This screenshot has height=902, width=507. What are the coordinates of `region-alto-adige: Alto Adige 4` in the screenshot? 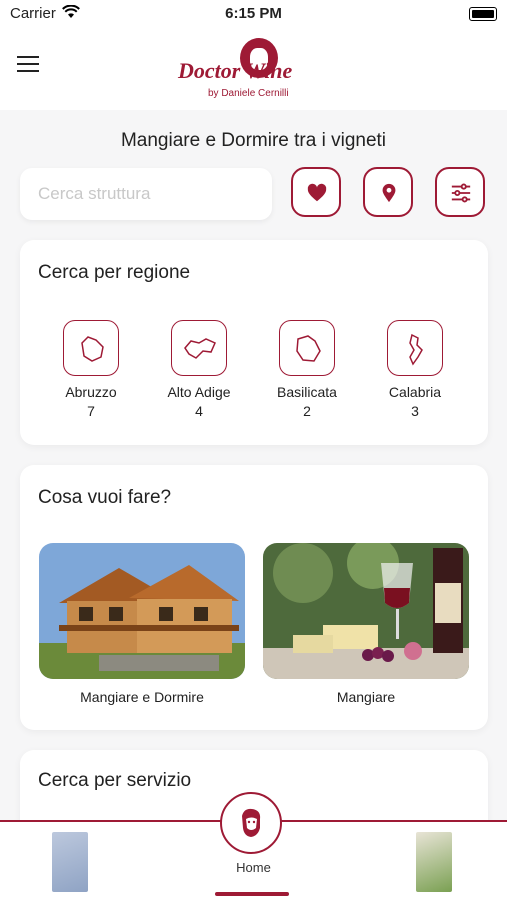 It's located at (199, 369).